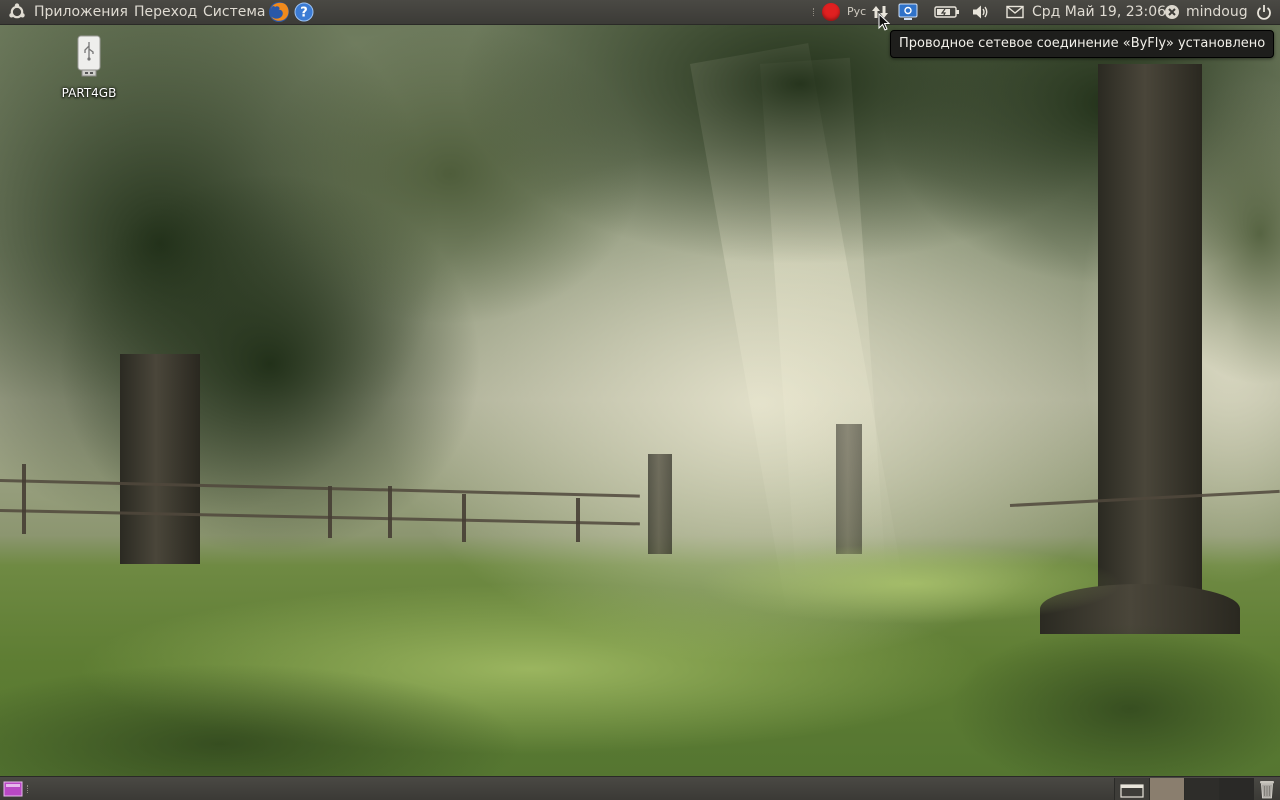  What do you see at coordinates (234, 12) in the screenshot?
I see `menu-system: Система` at bounding box center [234, 12].